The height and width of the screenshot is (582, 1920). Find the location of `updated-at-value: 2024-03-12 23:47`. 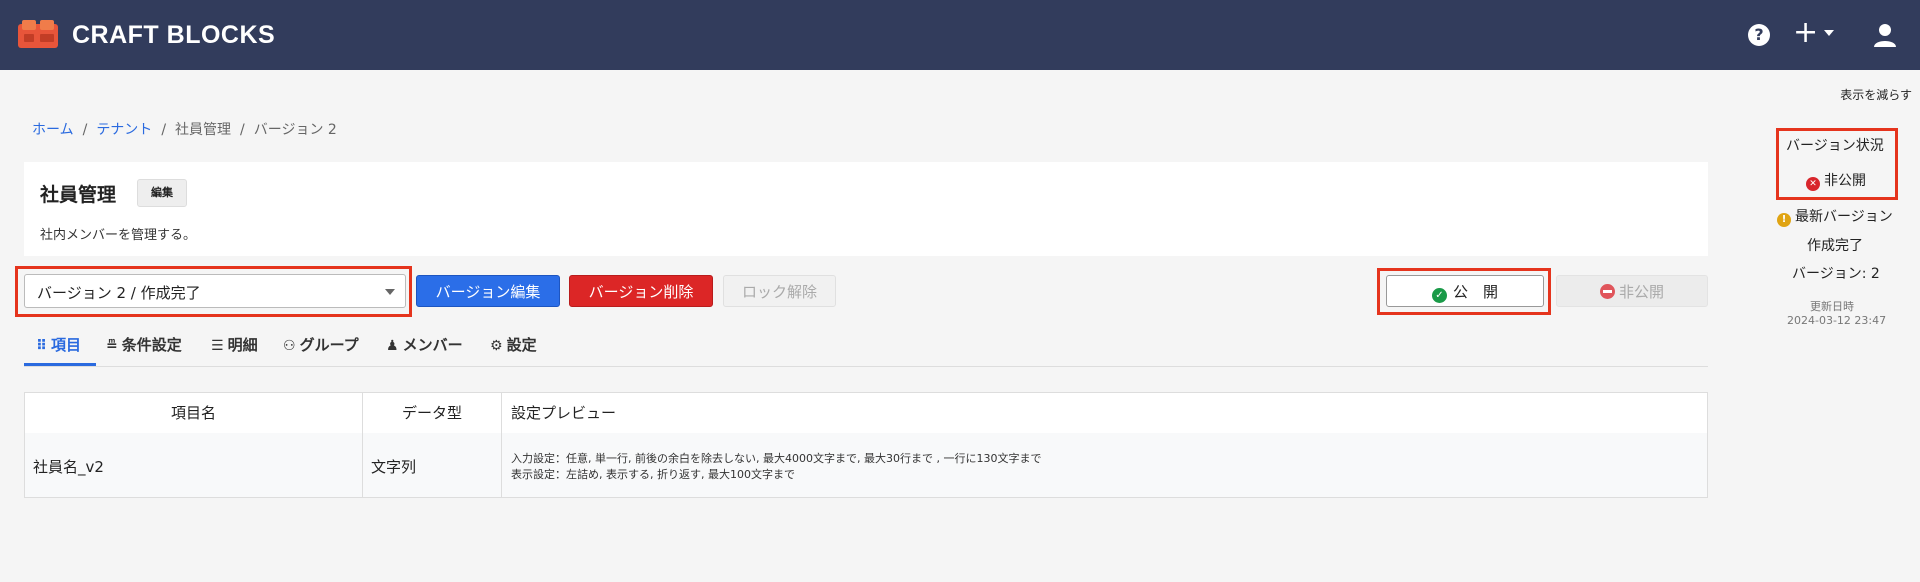

updated-at-value: 2024-03-12 23:47 is located at coordinates (1837, 320).